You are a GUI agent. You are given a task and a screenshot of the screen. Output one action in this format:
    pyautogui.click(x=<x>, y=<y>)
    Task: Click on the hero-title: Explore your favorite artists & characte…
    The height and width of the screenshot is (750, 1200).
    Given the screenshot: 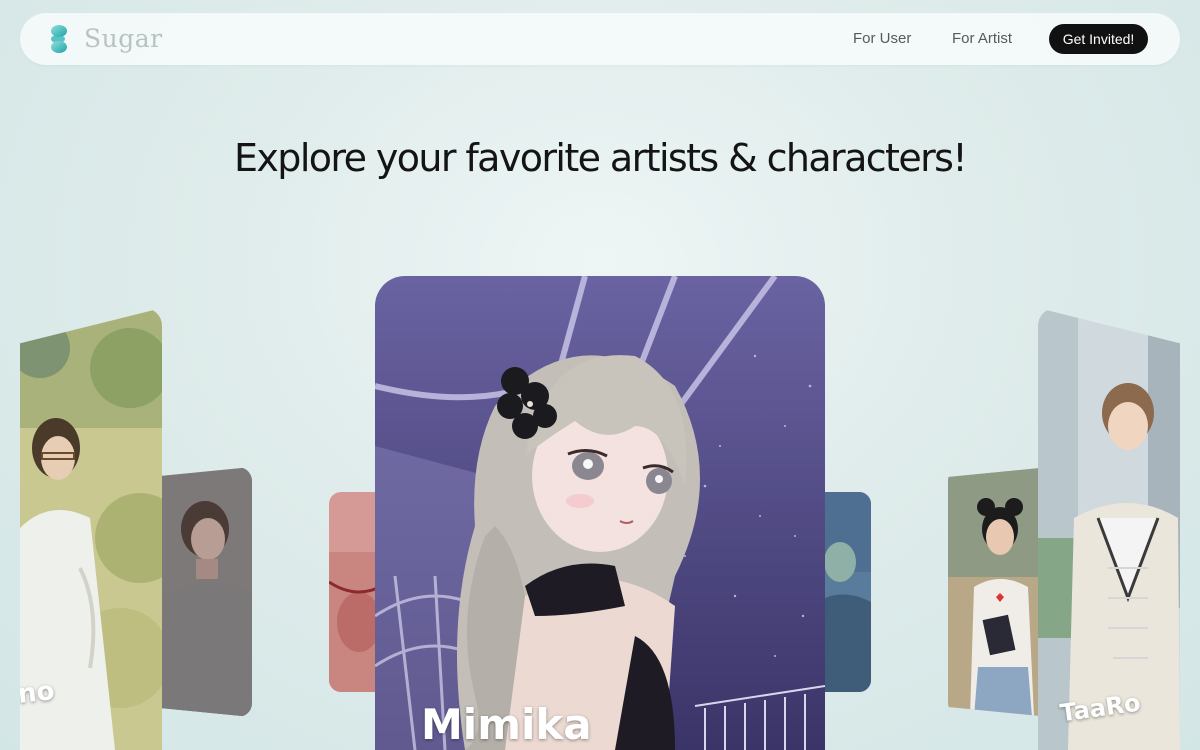 What is the action you would take?
    pyautogui.click(x=601, y=158)
    